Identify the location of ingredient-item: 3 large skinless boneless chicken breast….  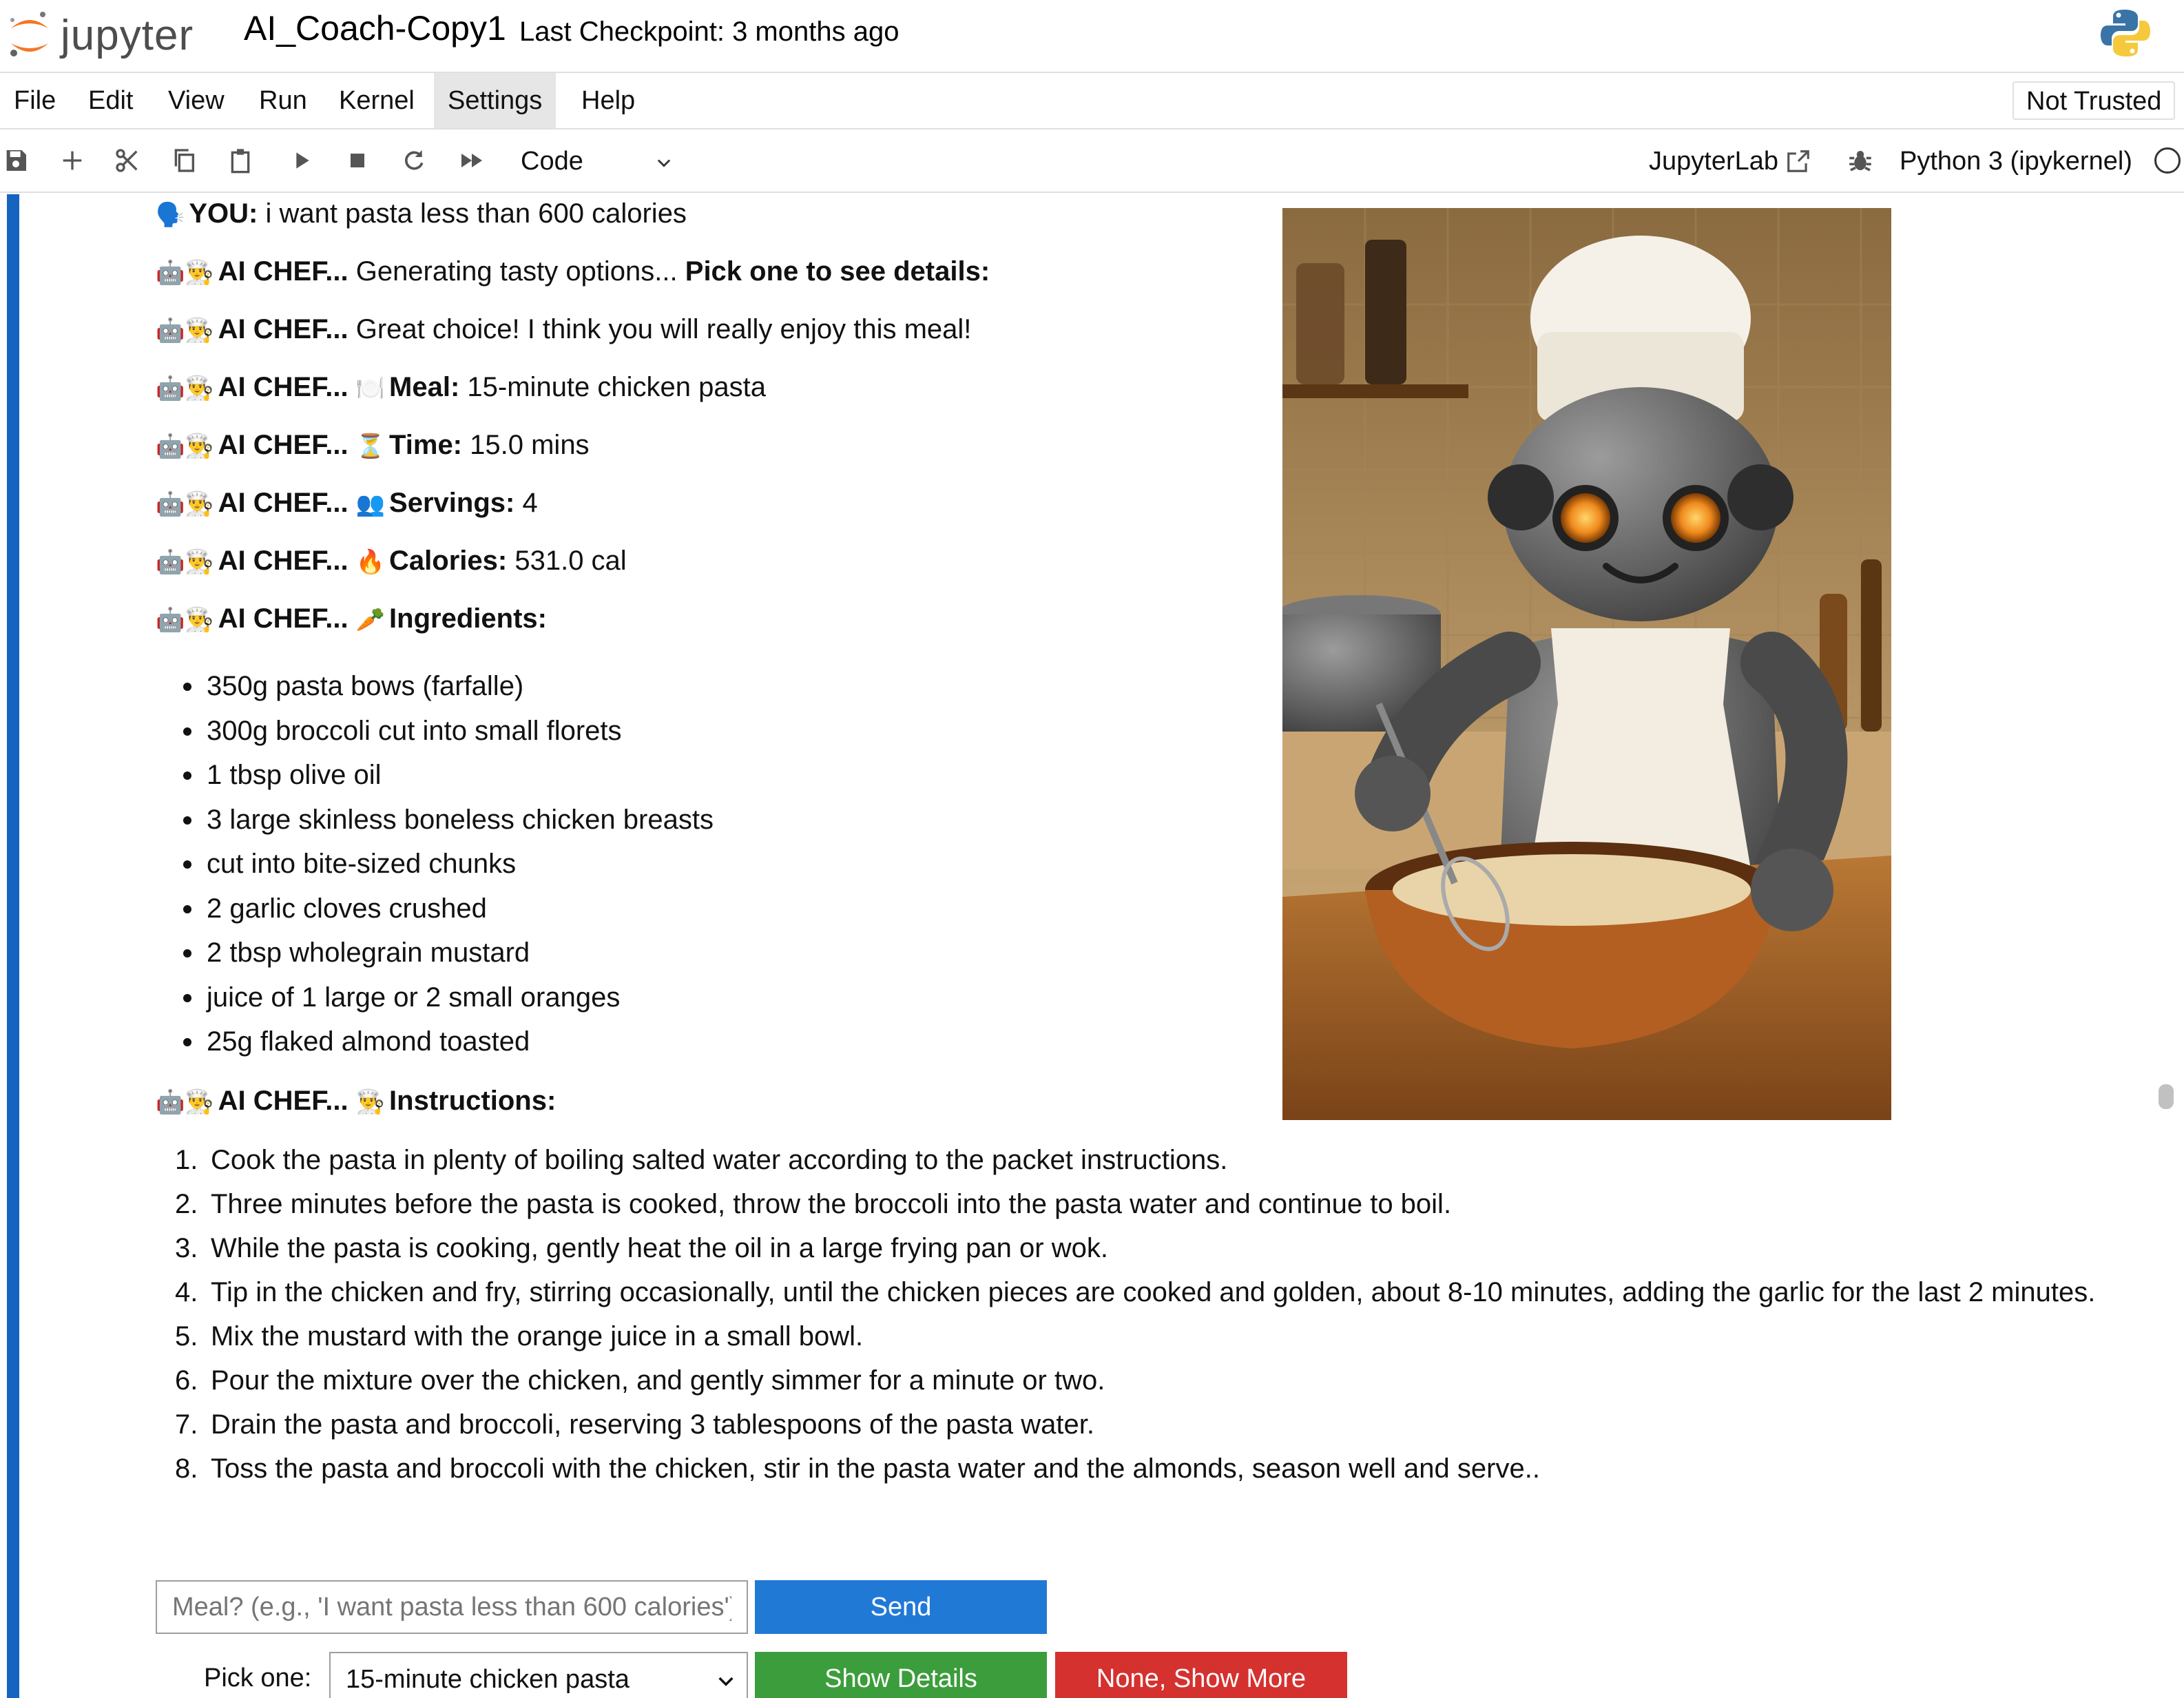
(448, 820).